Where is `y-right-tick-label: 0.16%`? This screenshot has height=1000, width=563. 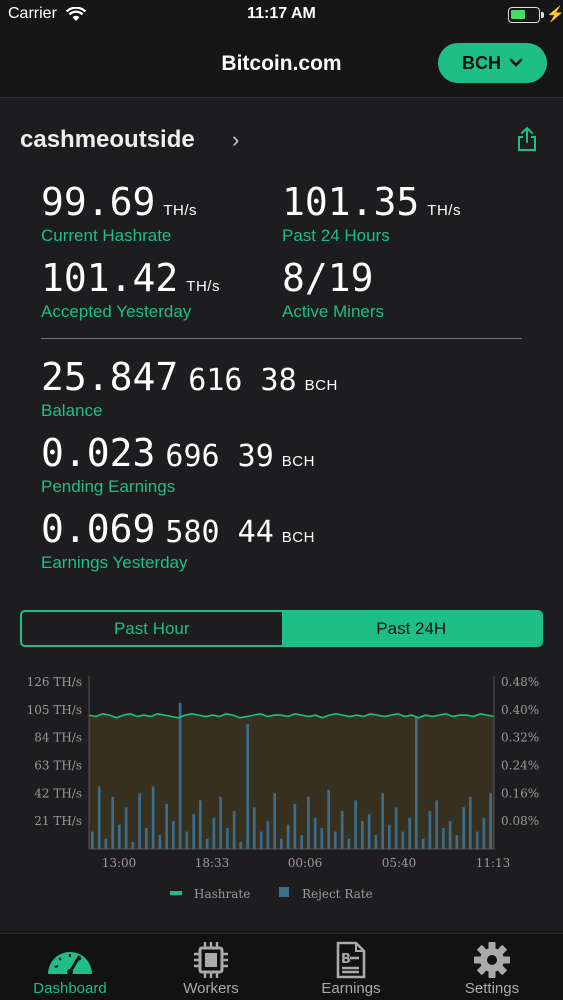
y-right-tick-label: 0.16% is located at coordinates (520, 793).